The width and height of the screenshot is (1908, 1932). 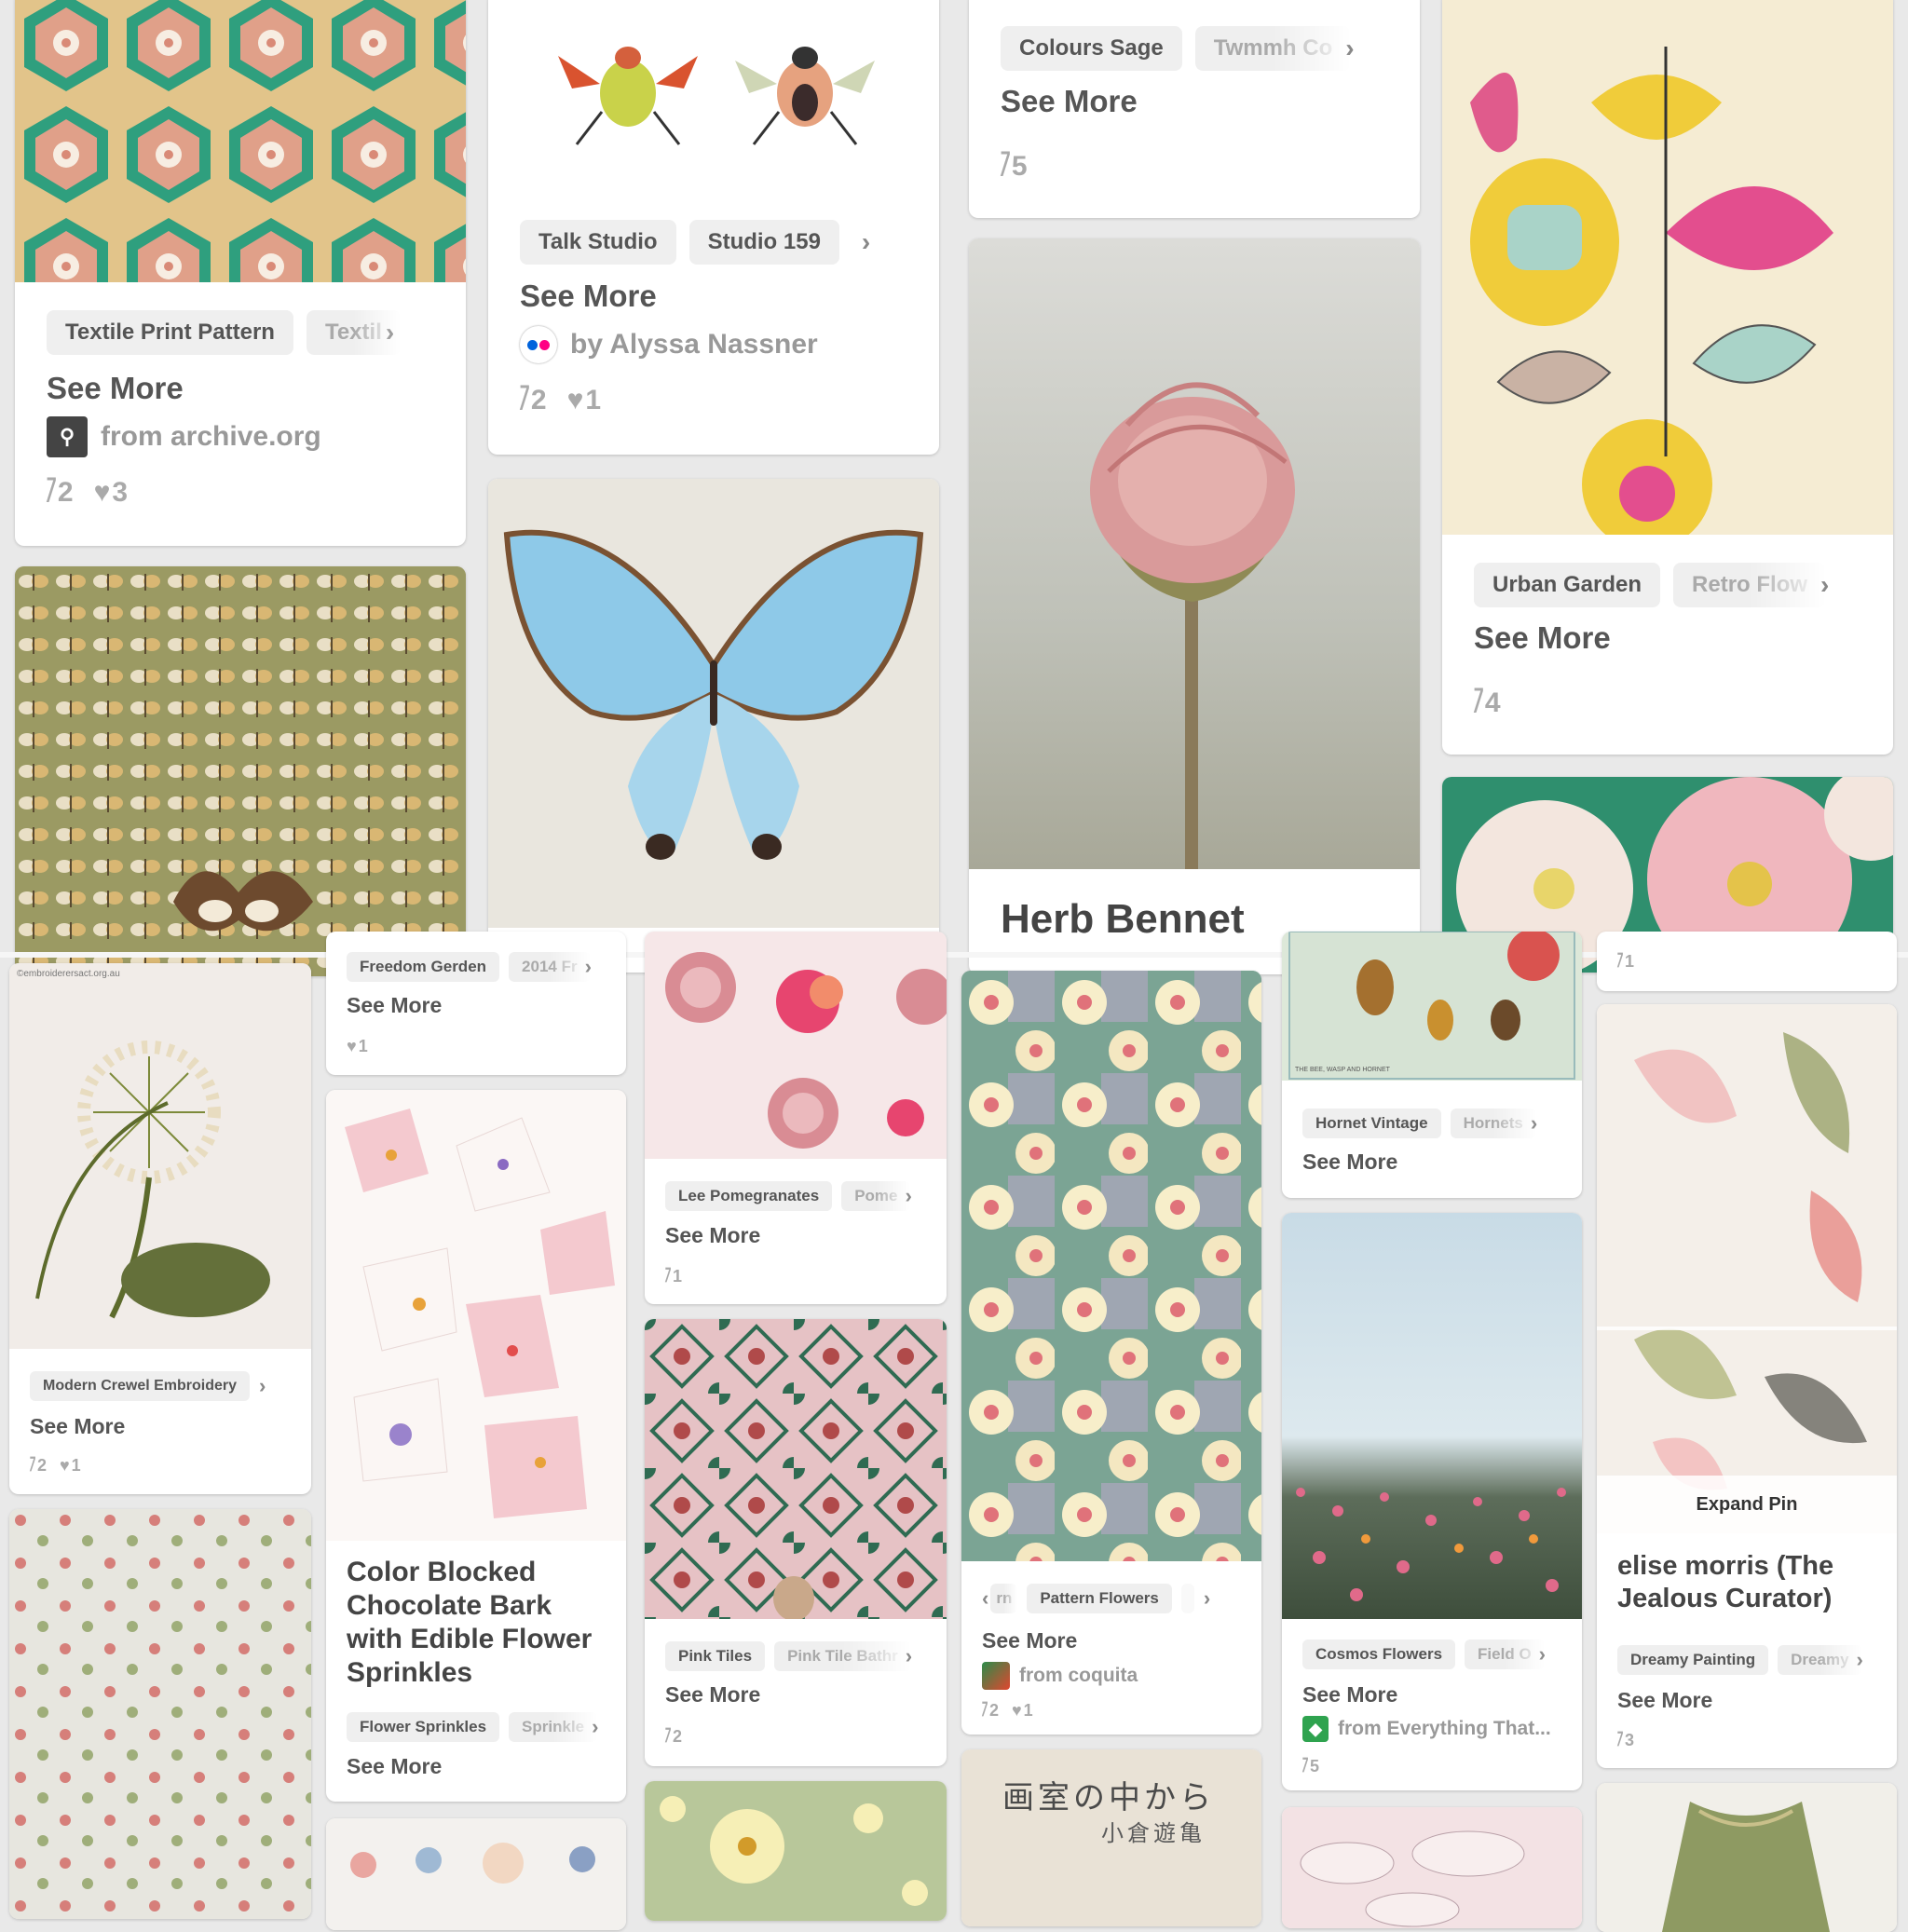 What do you see at coordinates (1432, 1416) in the screenshot?
I see `pin-image-cosmos` at bounding box center [1432, 1416].